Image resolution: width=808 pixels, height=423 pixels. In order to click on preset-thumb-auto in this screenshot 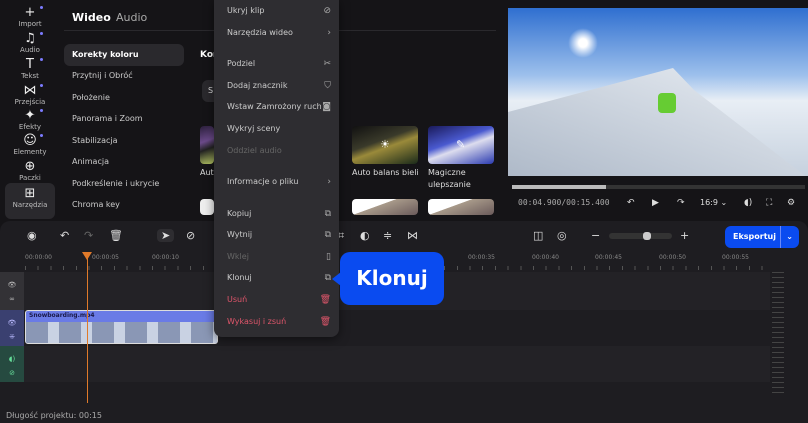, I will do `click(207, 145)`.